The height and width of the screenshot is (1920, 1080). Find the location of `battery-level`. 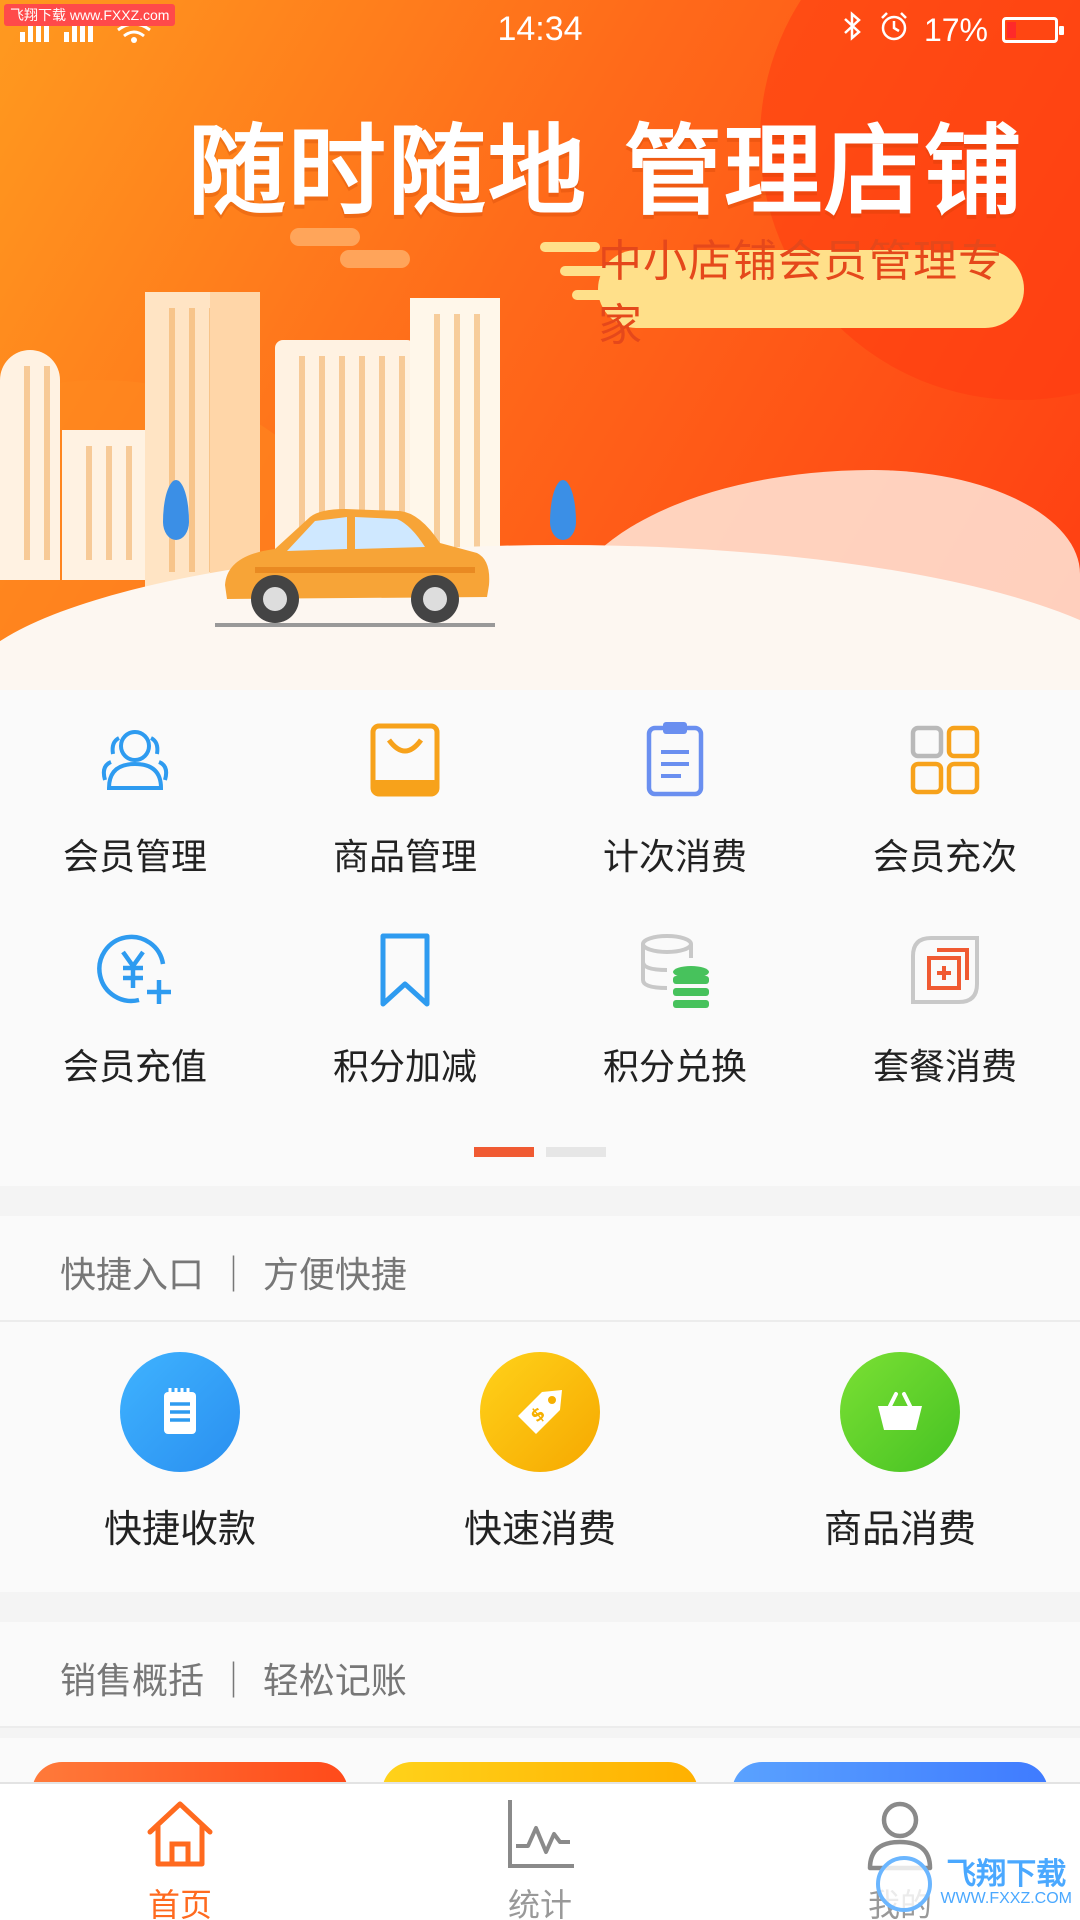

battery-level is located at coordinates (1011, 30).